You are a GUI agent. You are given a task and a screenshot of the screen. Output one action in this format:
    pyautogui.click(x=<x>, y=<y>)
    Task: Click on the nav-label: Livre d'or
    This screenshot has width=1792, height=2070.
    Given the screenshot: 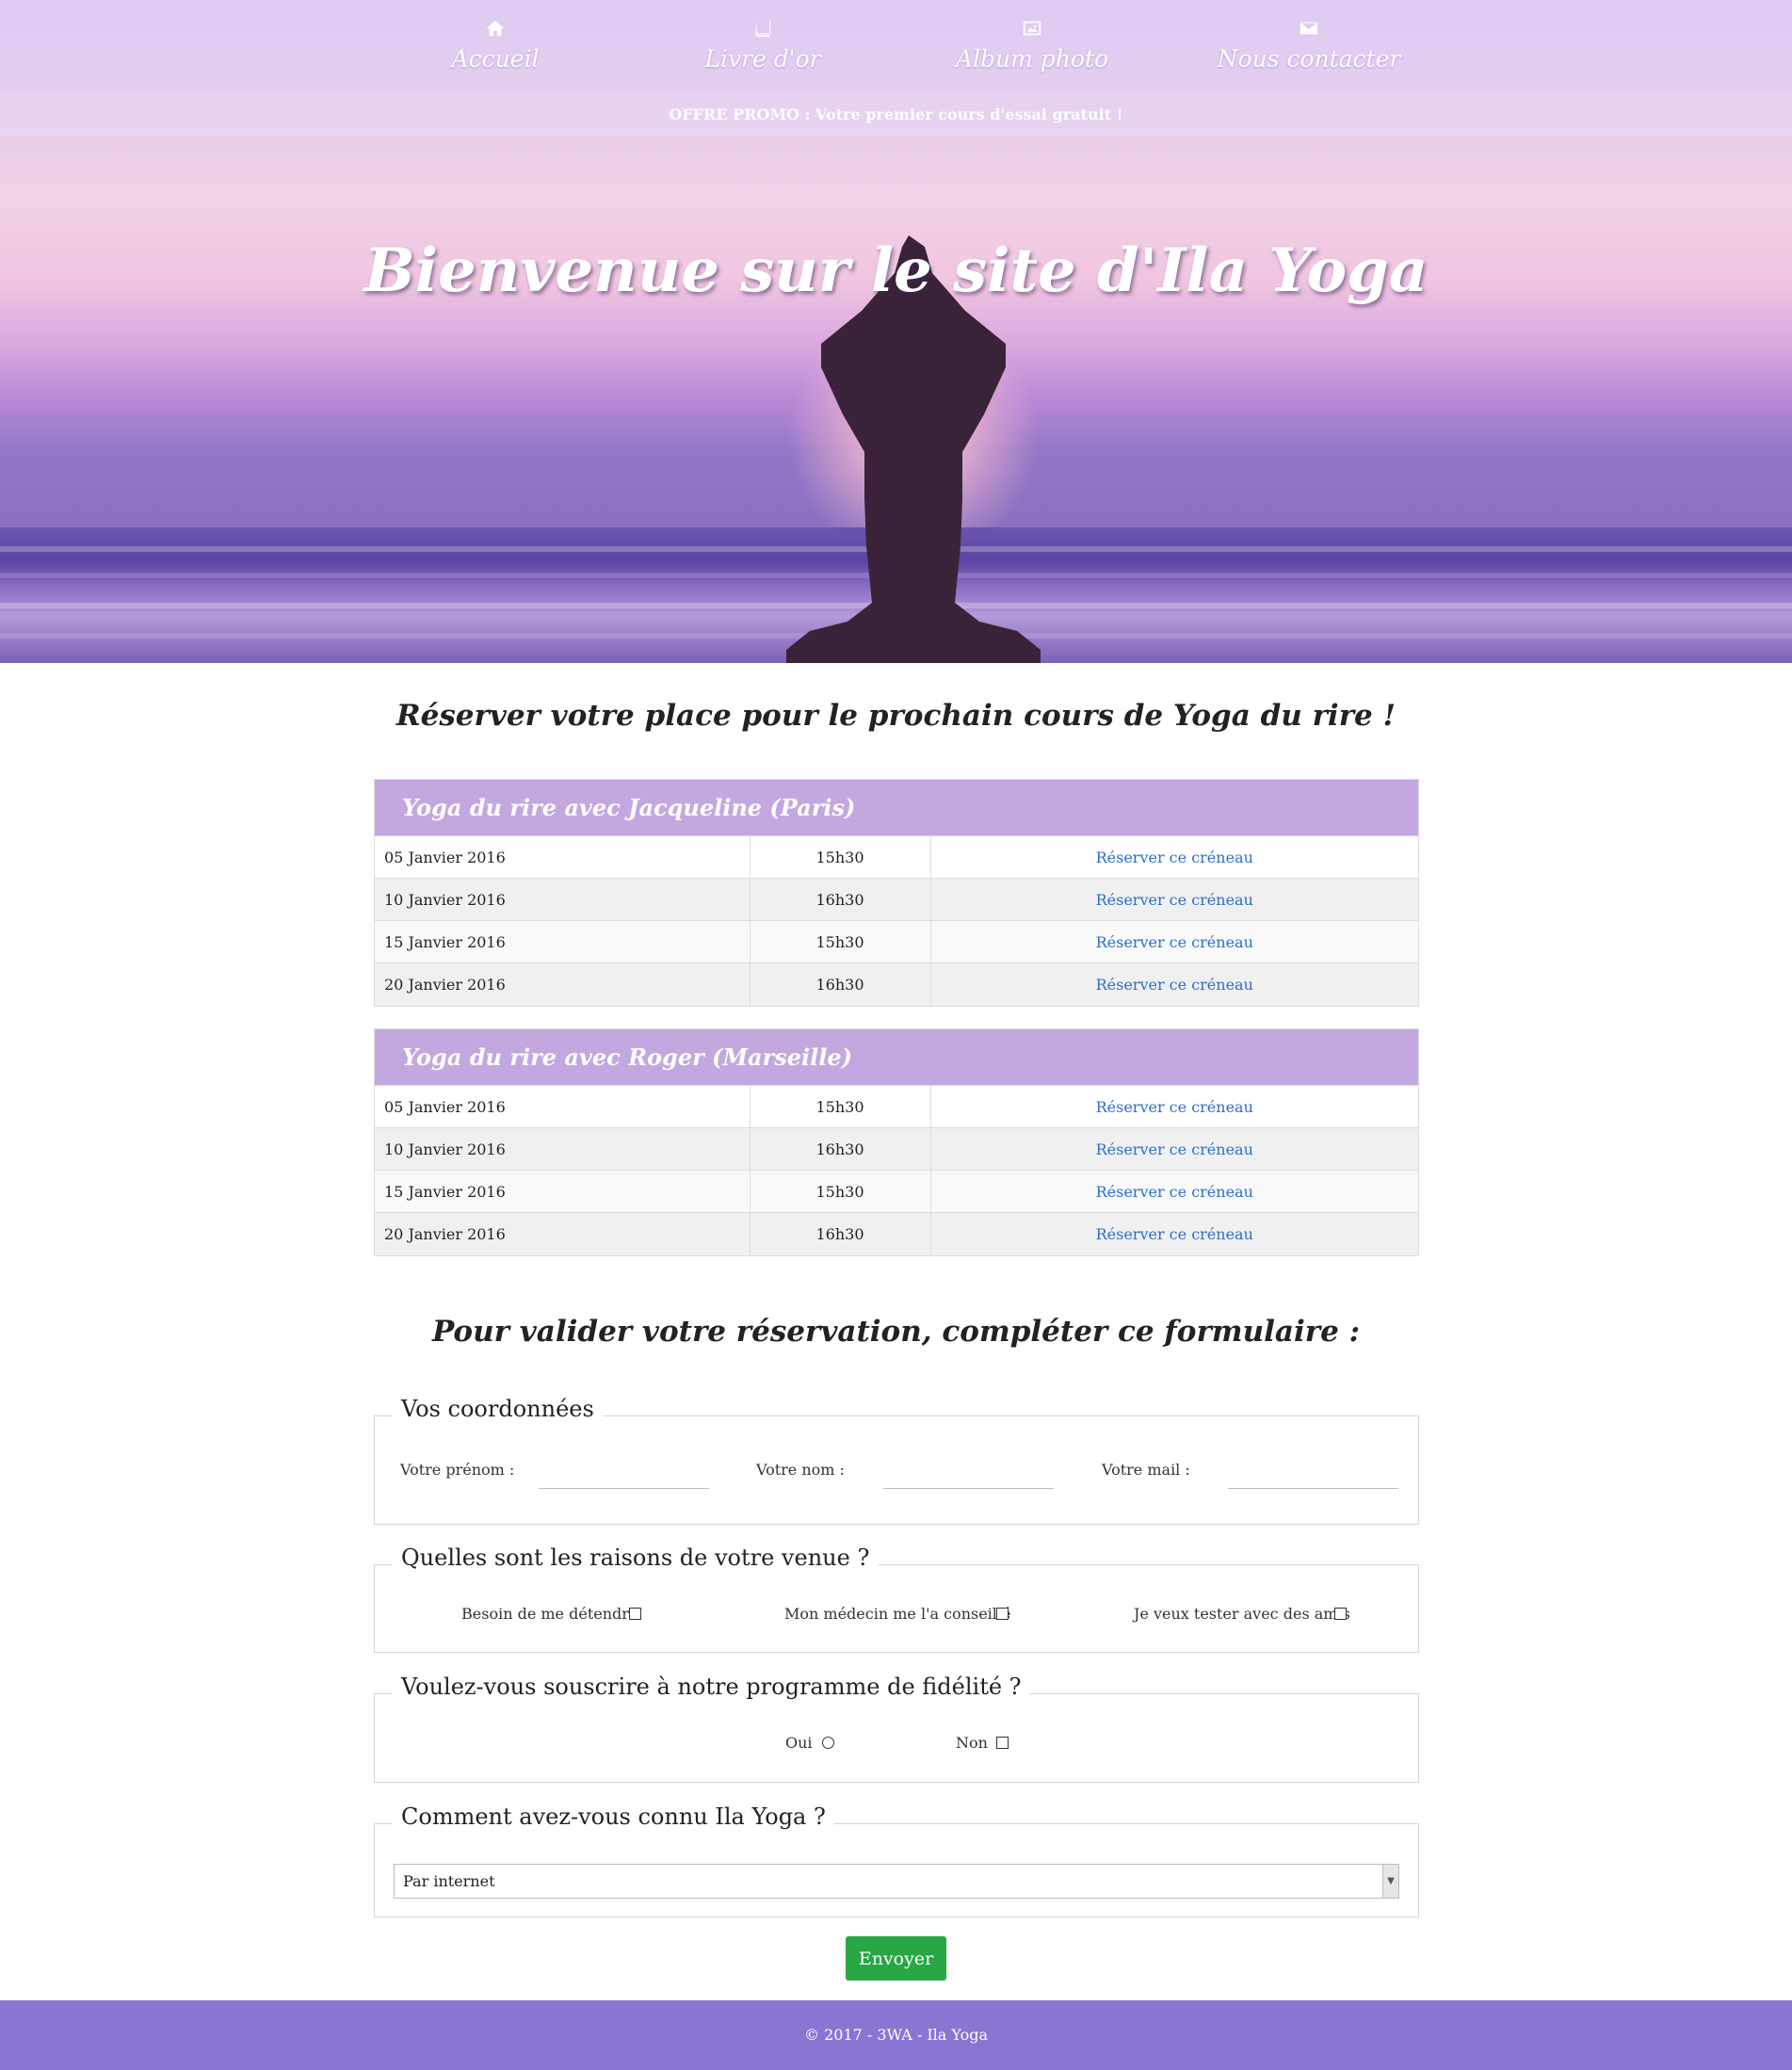 What is the action you would take?
    pyautogui.click(x=762, y=59)
    